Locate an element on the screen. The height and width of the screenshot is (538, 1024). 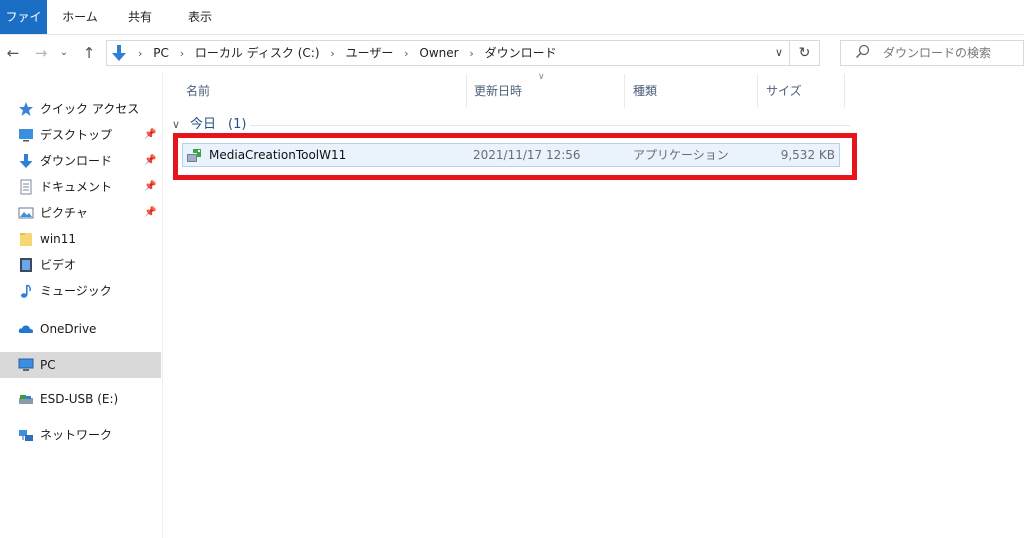
sort-caret-icon: ∨ is located at coordinates (541, 77).